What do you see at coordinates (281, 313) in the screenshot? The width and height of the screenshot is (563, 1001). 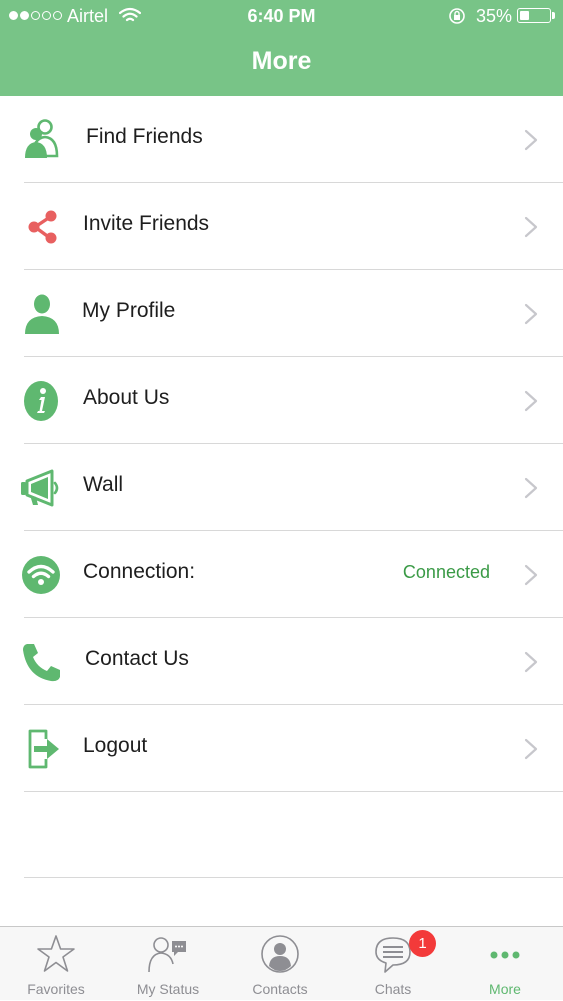 I see `menu-item-my-profile: My Profile` at bounding box center [281, 313].